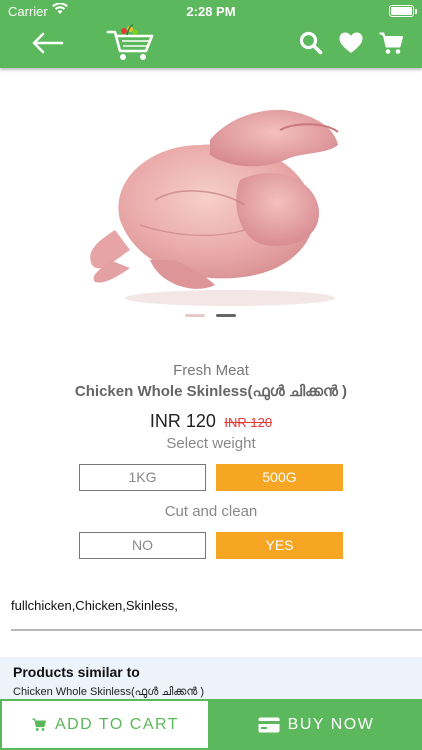 This screenshot has height=750, width=422. I want to click on carousel-dot-2-active, so click(226, 315).